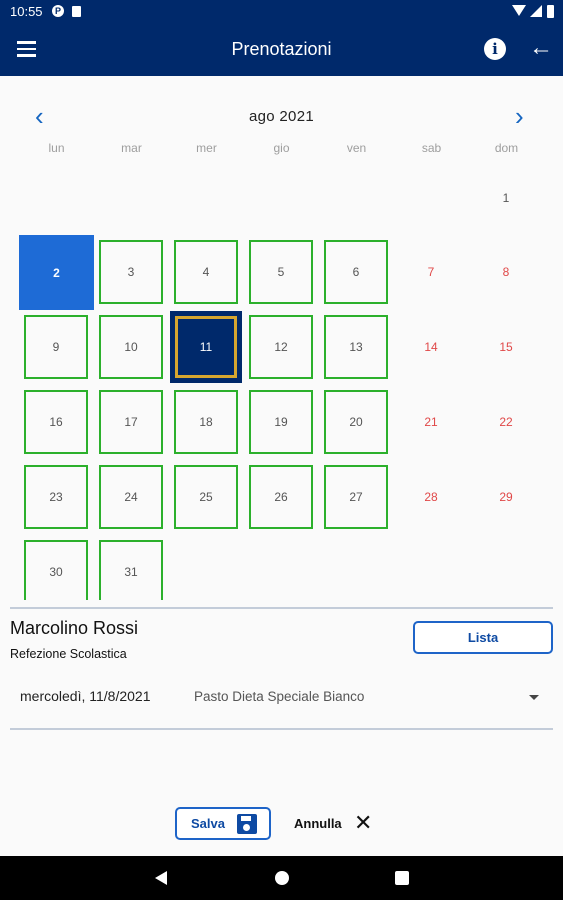  Describe the element at coordinates (68, 654) in the screenshot. I see `service-name: Refezione Scolastica` at that location.